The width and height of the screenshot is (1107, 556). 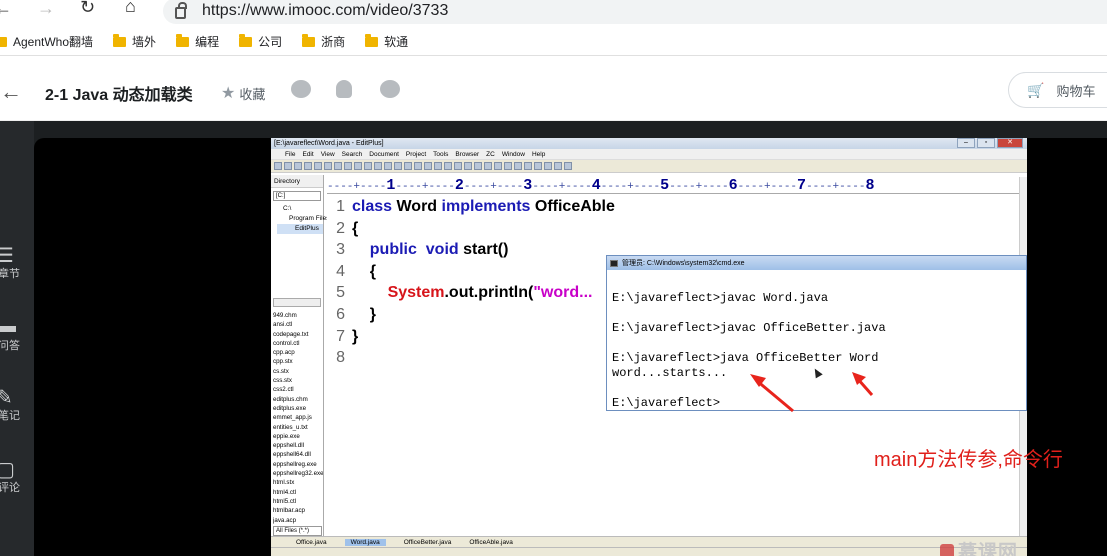 I want to click on back-arrow-icon: ←, so click(x=11, y=92).